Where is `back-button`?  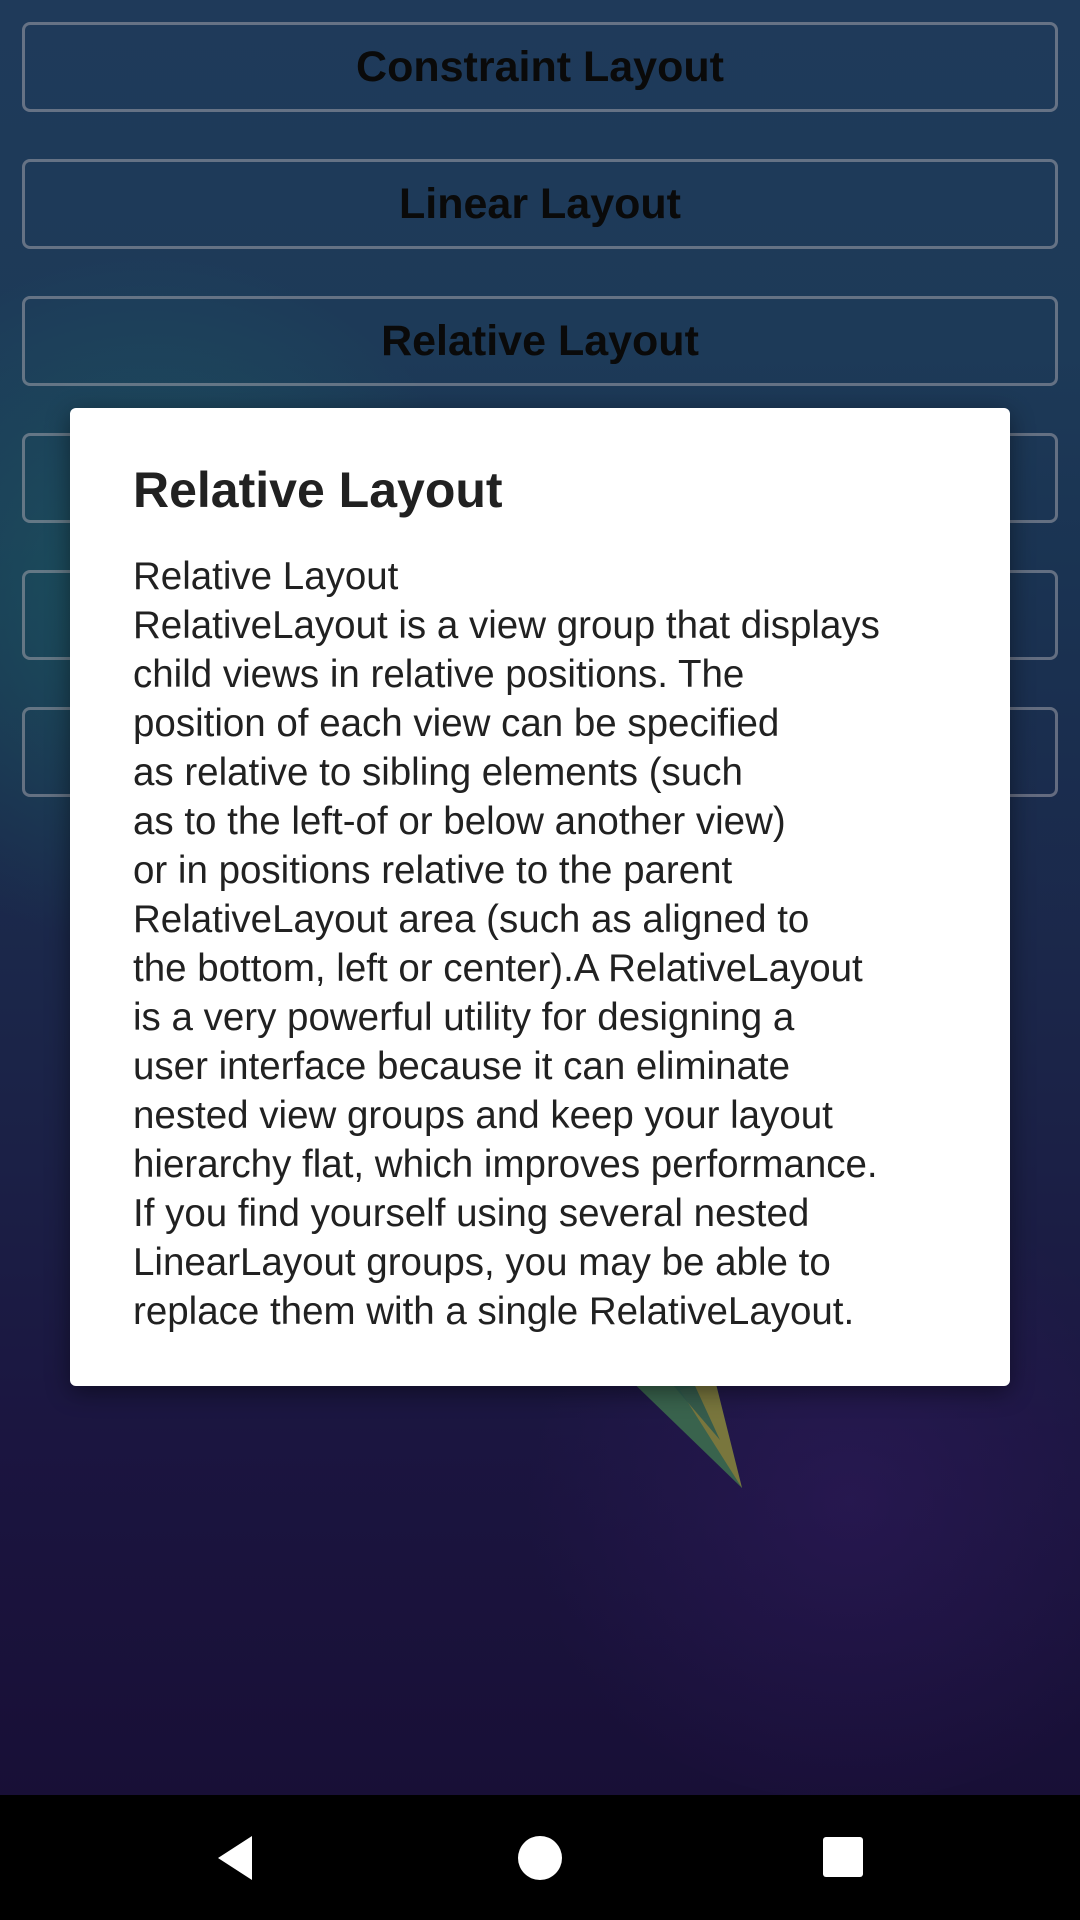
back-button is located at coordinates (236, 1858).